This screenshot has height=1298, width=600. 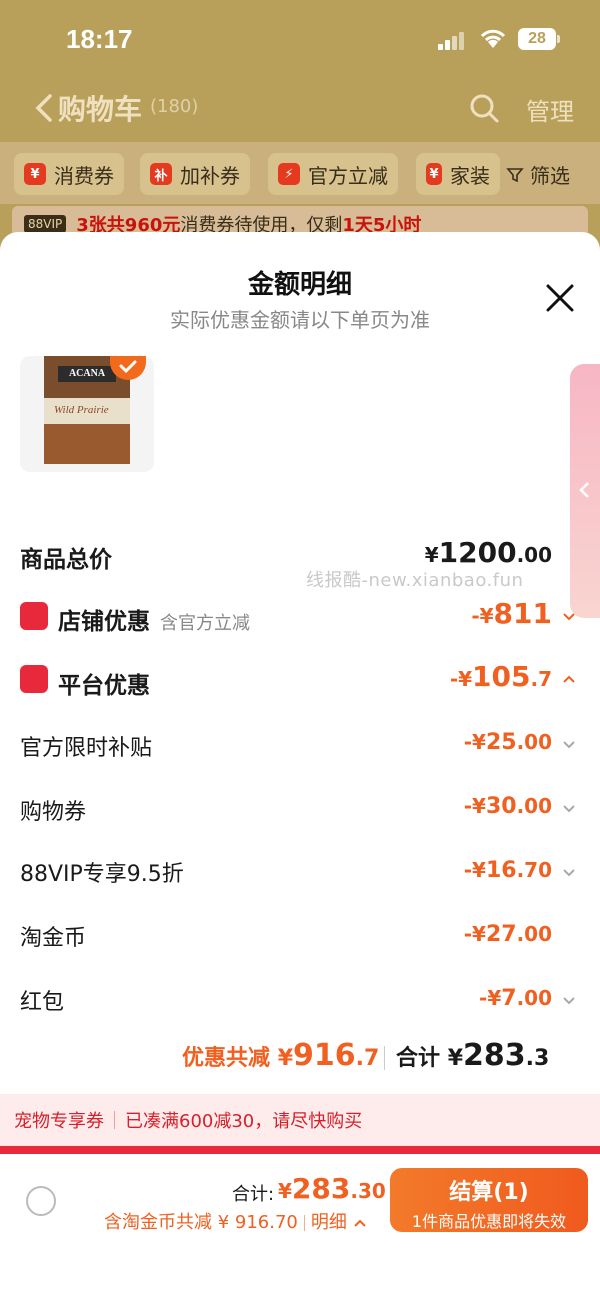 What do you see at coordinates (99, 39) in the screenshot?
I see `status-time: 18:17` at bounding box center [99, 39].